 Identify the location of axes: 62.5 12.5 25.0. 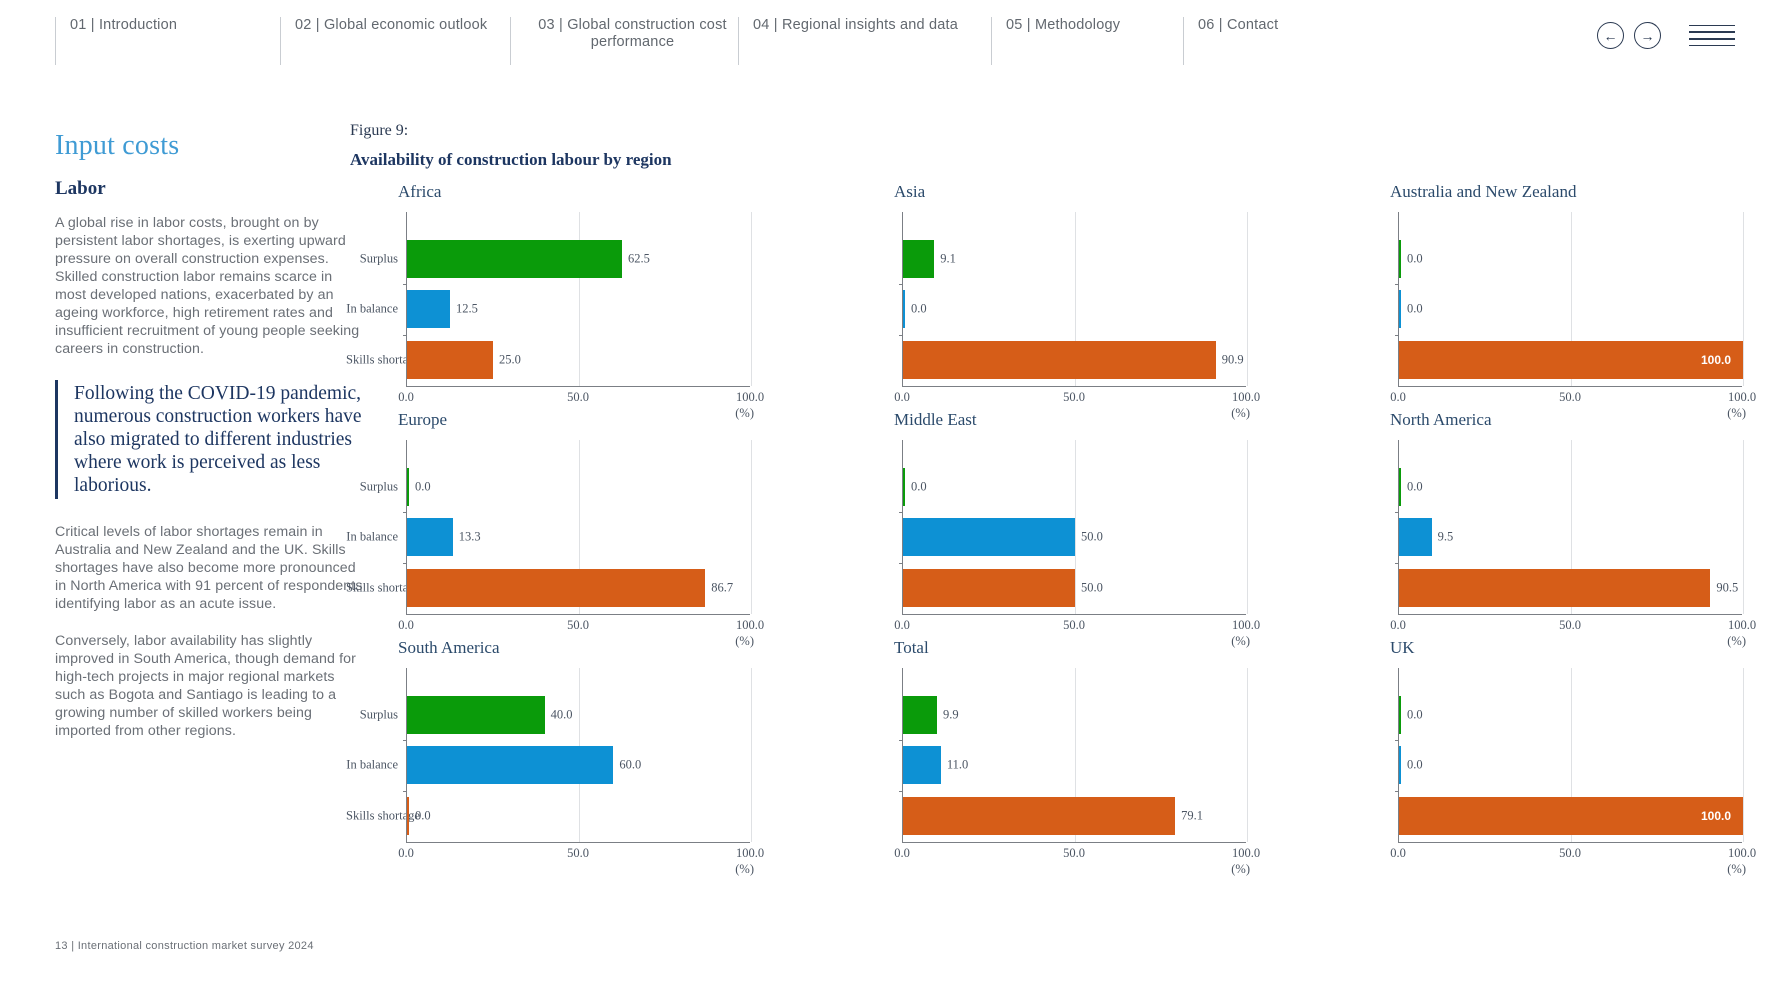
(577, 299).